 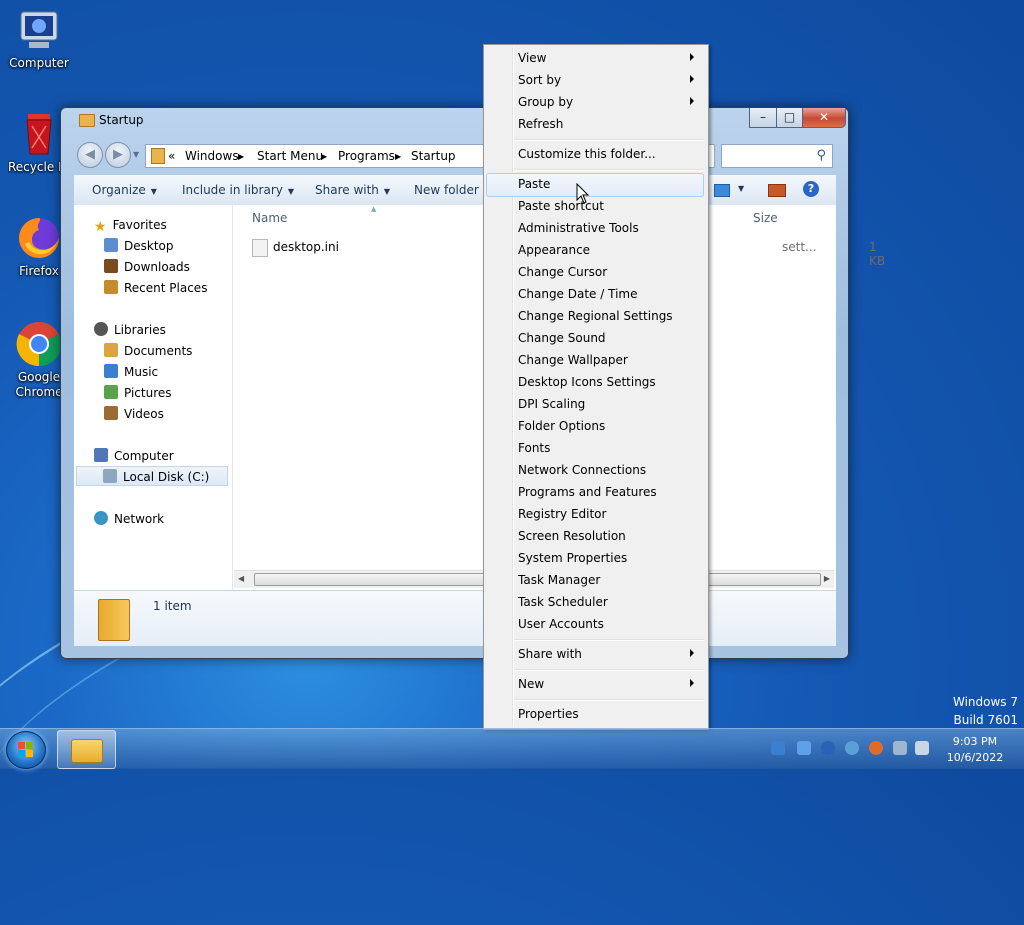 I want to click on breadcrumb-programs: Programs, so click(x=366, y=156).